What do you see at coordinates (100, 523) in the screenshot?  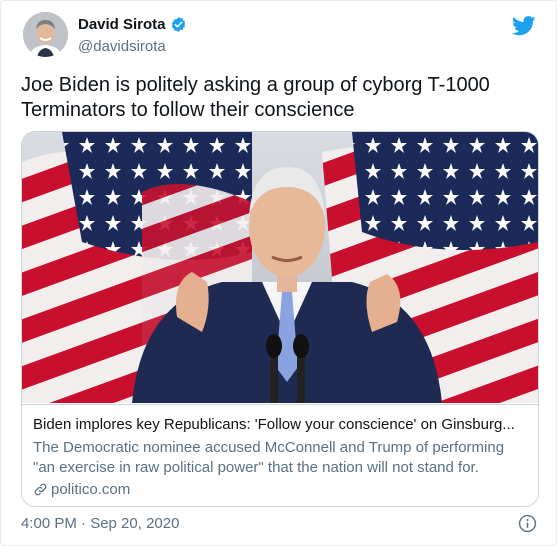 I see `tweet-timestamp: 4:00 PM · Sep 20, 2020` at bounding box center [100, 523].